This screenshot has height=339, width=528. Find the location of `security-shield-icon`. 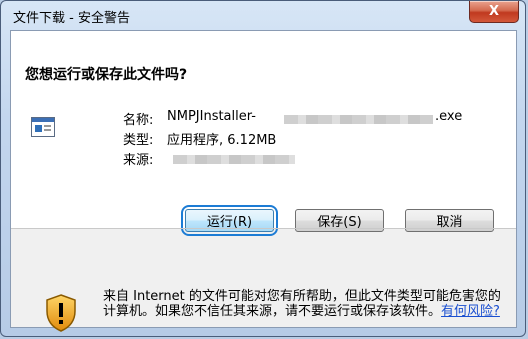

security-shield-icon is located at coordinates (61, 313).